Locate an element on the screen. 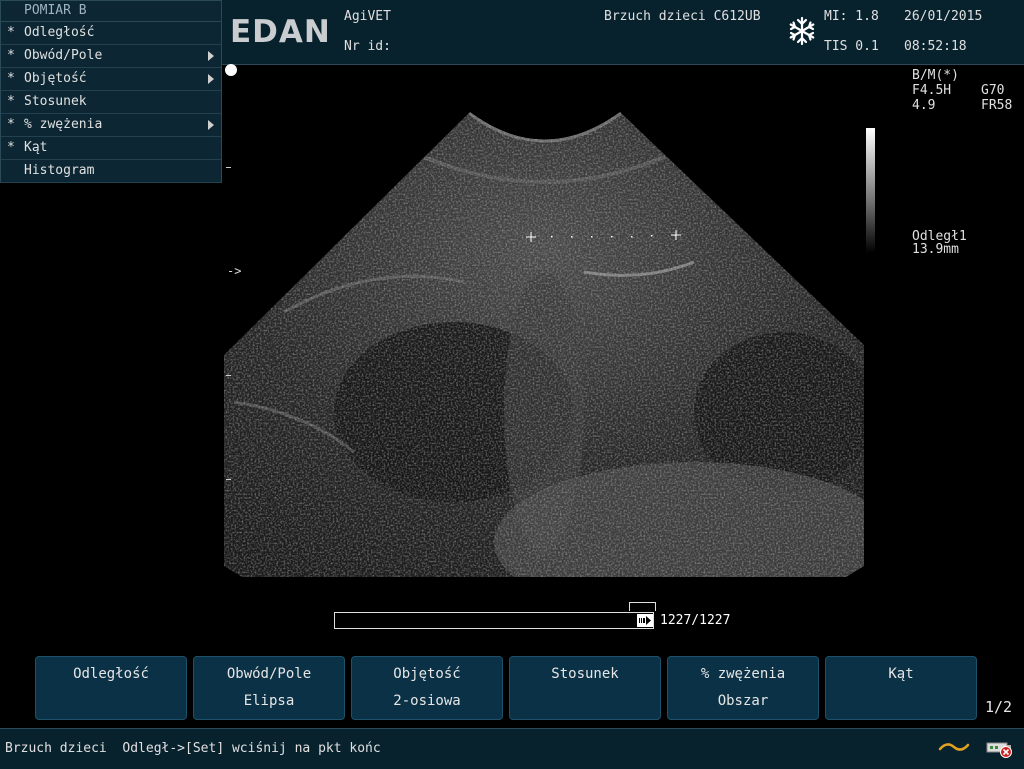 The height and width of the screenshot is (769, 1024). menu-item-stosunek: * Stosunek is located at coordinates (111, 102).